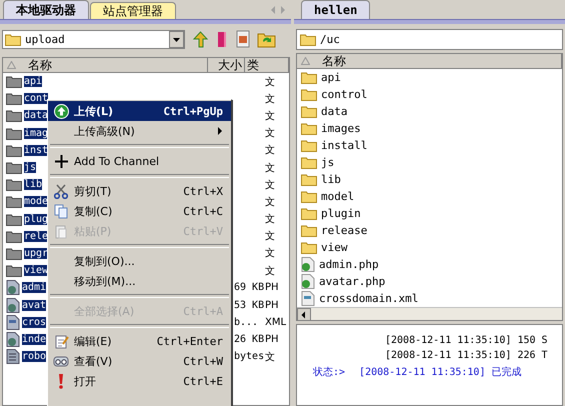  What do you see at coordinates (36, 133) in the screenshot?
I see `file-name: imag` at bounding box center [36, 133].